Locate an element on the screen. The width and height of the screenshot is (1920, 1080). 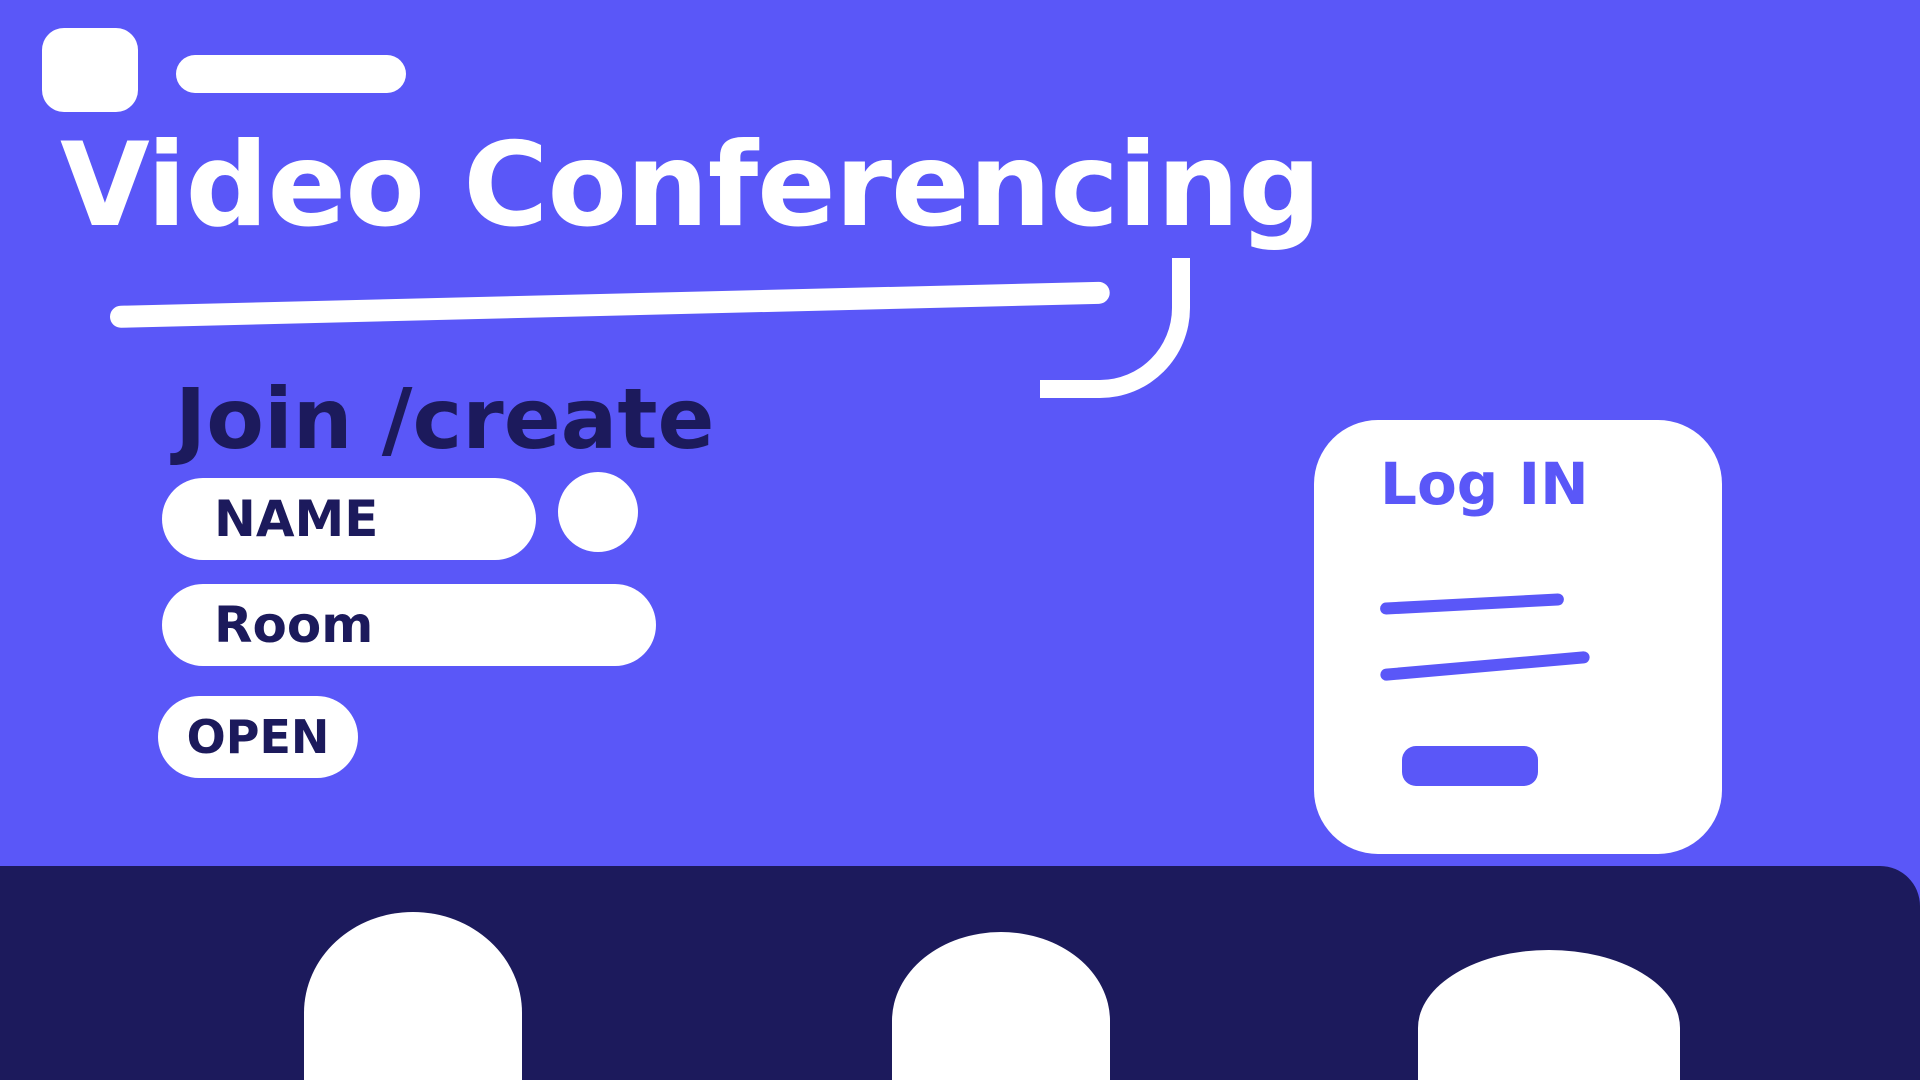
title-underline is located at coordinates (609, 304).